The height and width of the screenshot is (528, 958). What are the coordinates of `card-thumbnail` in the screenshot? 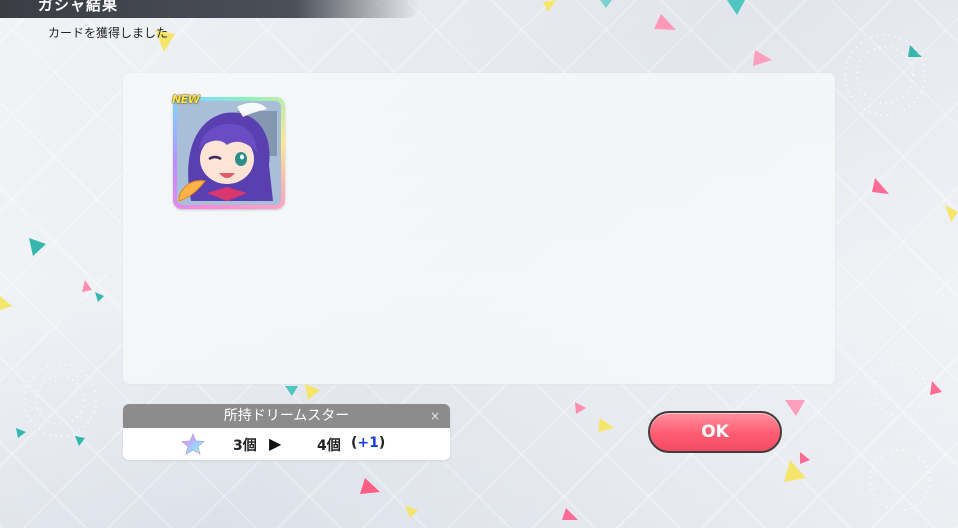 It's located at (229, 153).